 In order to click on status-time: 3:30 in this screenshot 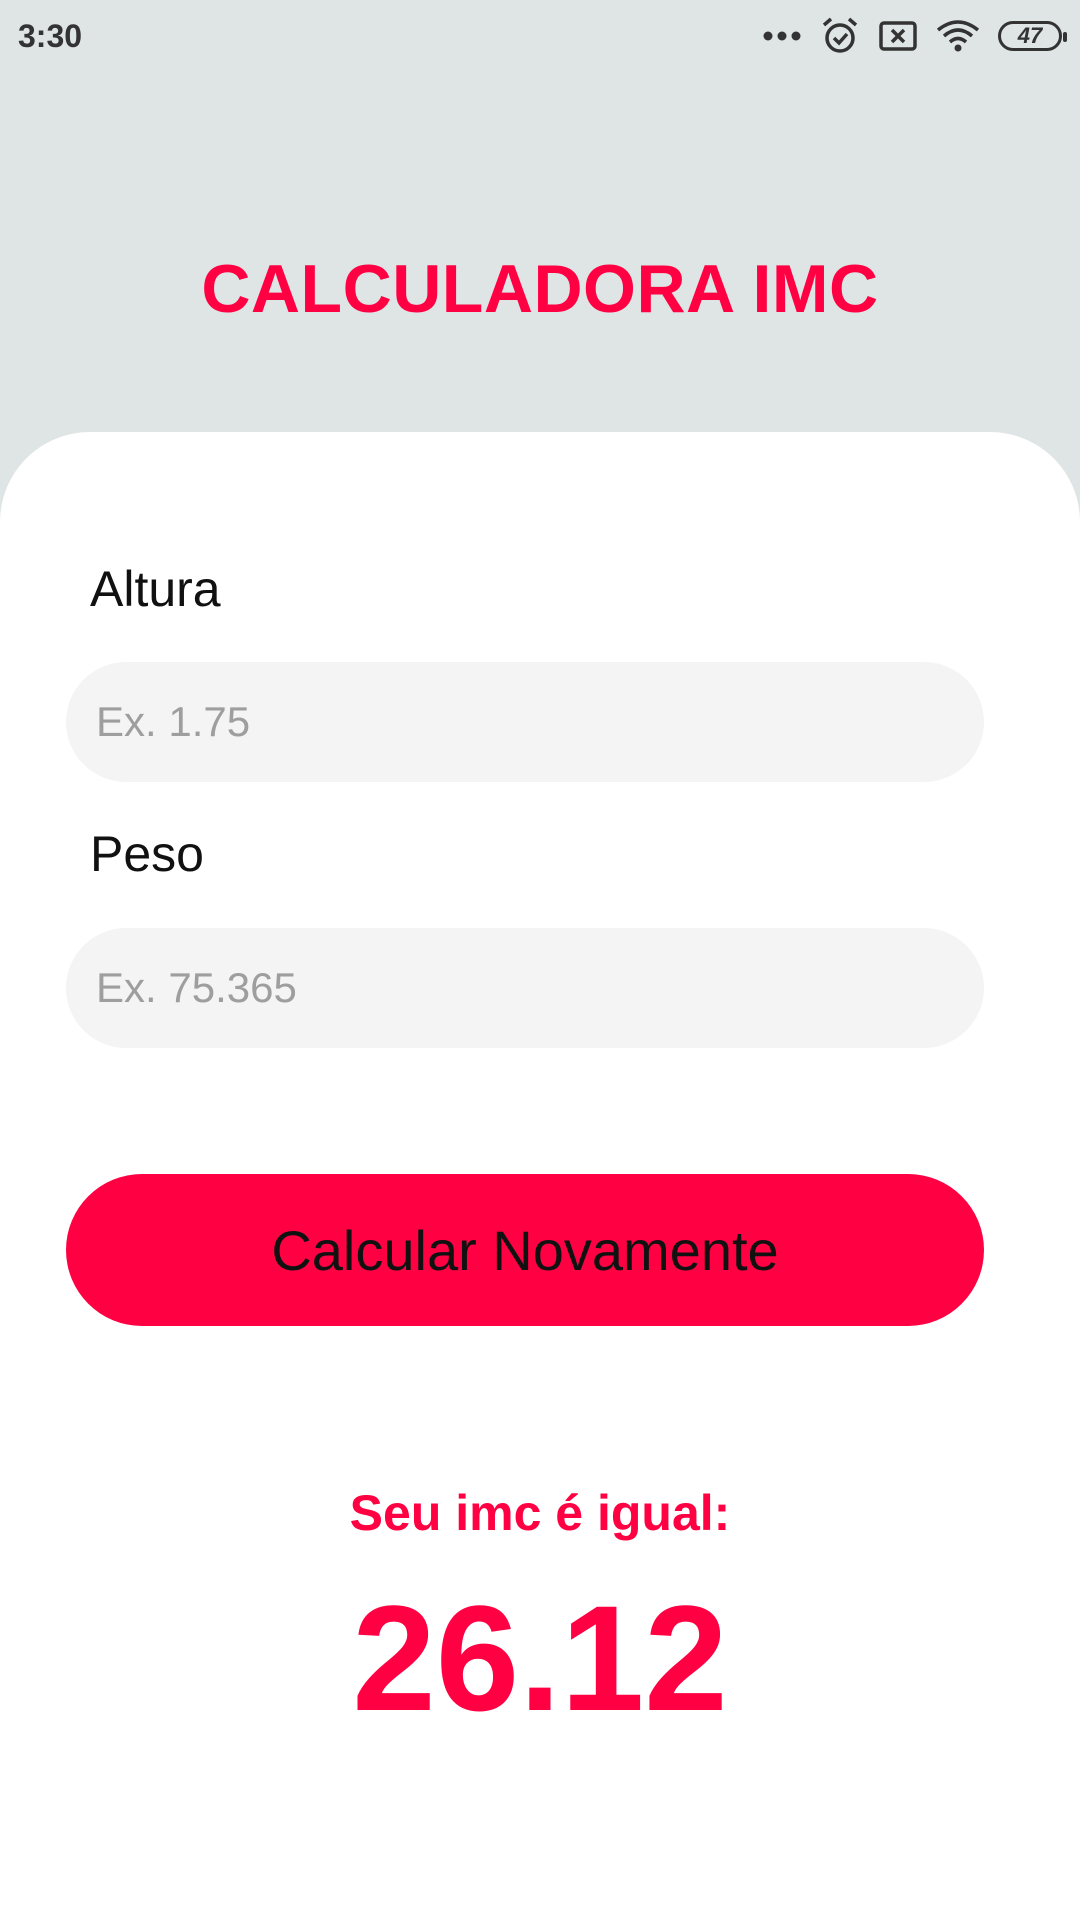, I will do `click(50, 35)`.